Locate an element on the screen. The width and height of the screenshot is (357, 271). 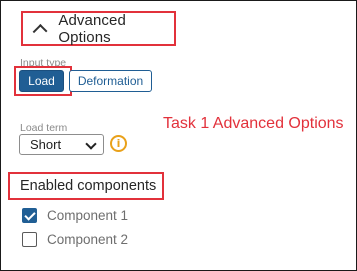
task-annotation: Task 1 Advanced Options is located at coordinates (253, 123).